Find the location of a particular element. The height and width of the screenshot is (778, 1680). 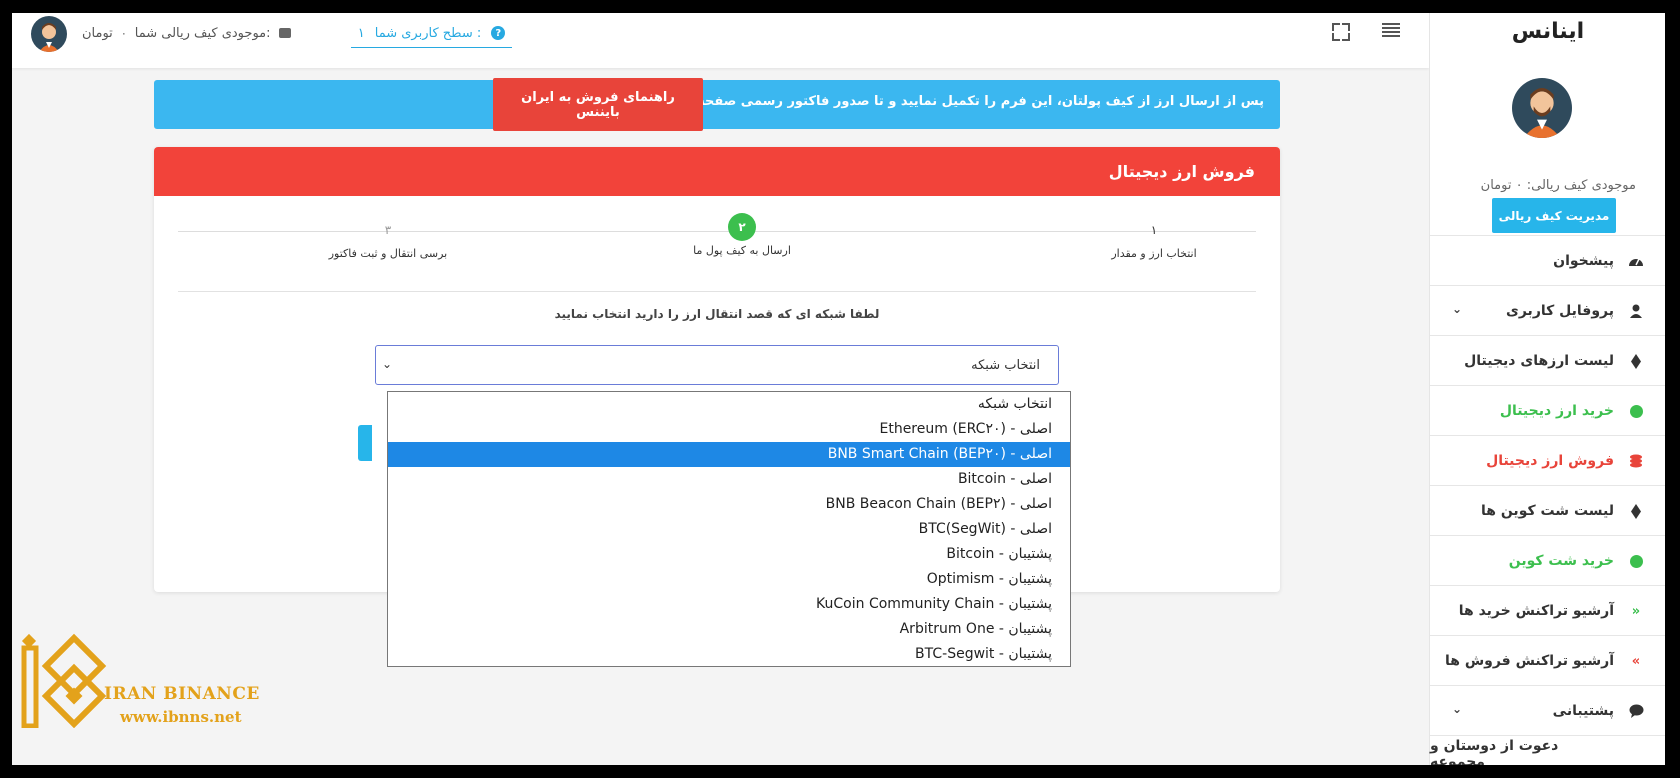

step-number: ۳ is located at coordinates (388, 230).